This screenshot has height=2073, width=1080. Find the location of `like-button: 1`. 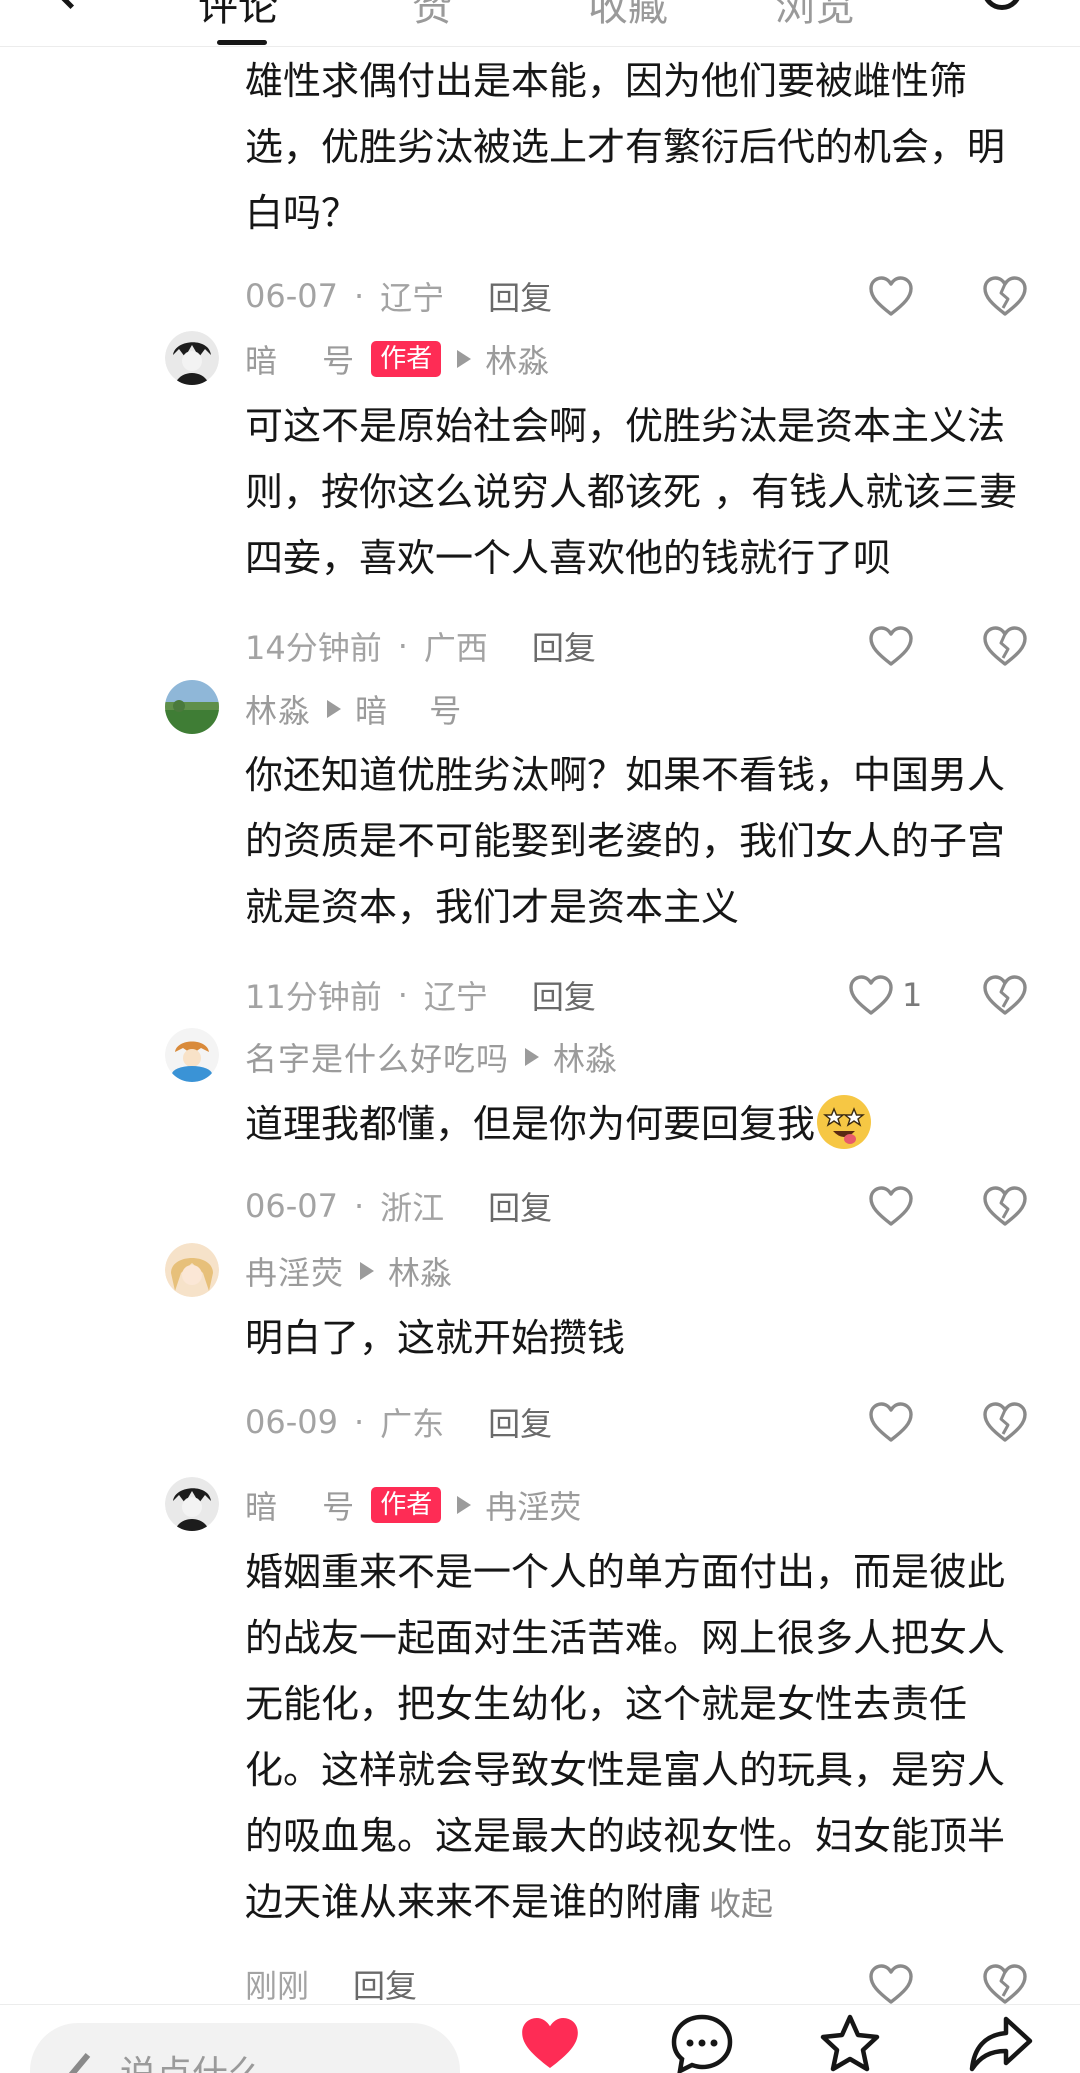

like-button: 1 is located at coordinates (885, 995).